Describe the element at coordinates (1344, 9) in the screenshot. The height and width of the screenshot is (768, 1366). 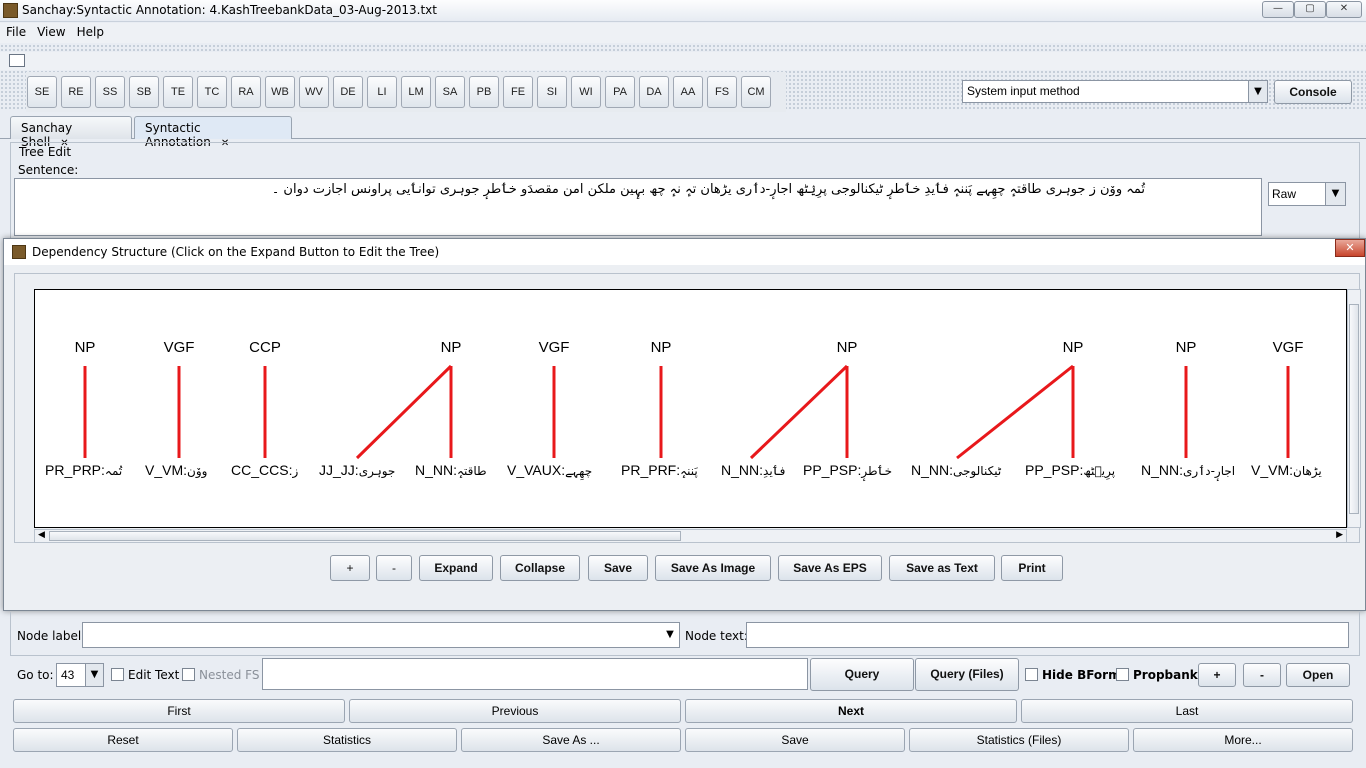
I see `close-button: ✕` at that location.